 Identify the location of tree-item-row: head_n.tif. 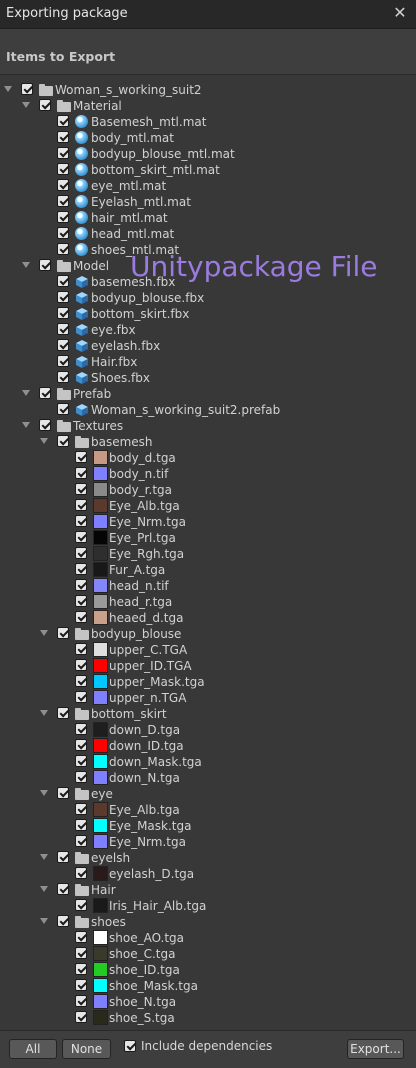
(205, 586).